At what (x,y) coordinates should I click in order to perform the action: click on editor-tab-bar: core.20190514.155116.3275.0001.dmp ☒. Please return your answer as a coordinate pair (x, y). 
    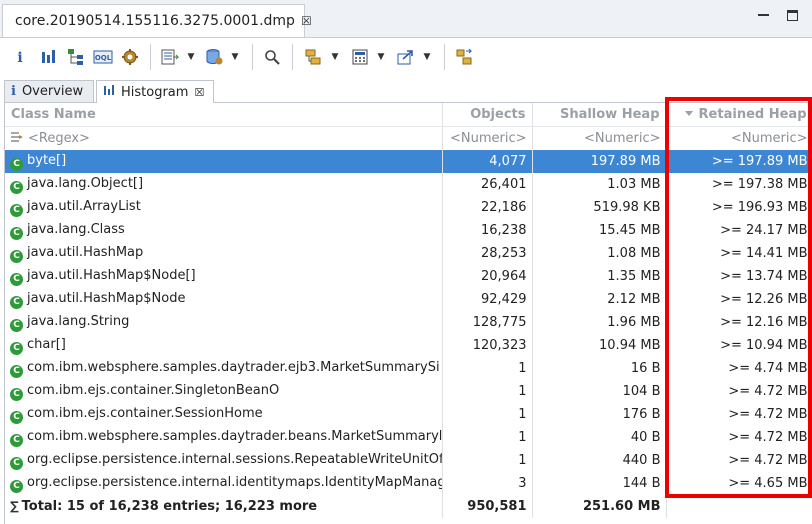
    Looking at the image, I should click on (406, 19).